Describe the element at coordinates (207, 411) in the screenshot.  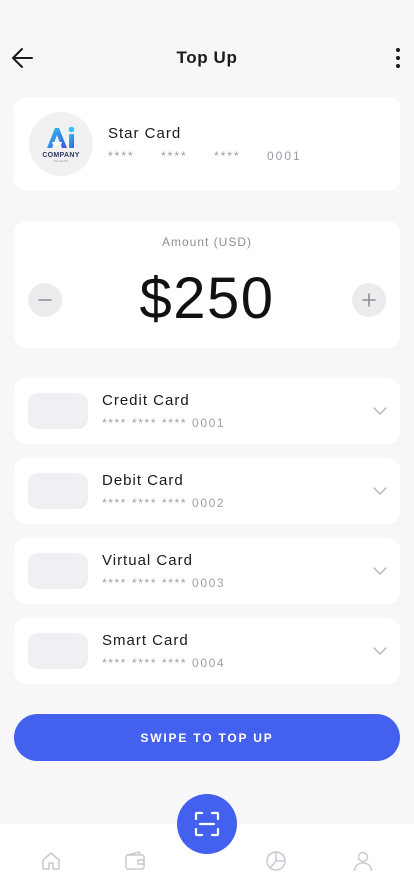
I see `payment-method-credit-card: Credit Card **** **** **** 0001` at that location.